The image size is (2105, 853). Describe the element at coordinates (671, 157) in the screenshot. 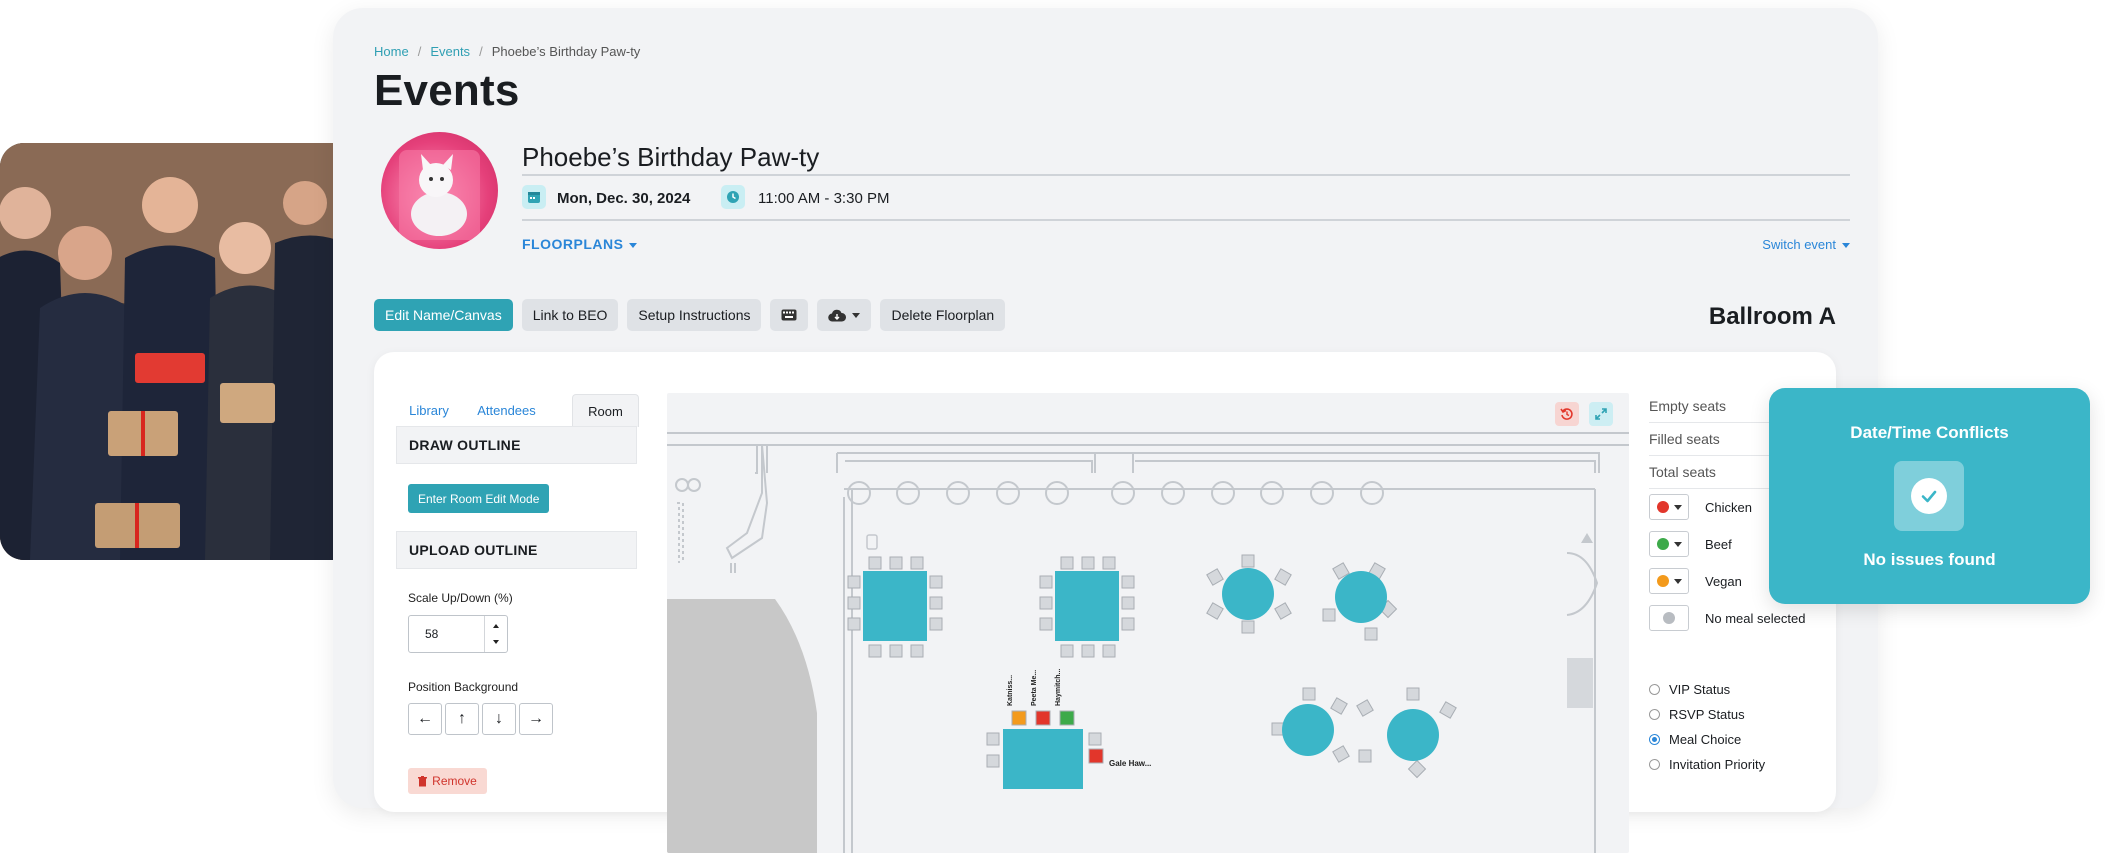

I see `event-name: Phoebe’s Birthday Paw-ty` at that location.